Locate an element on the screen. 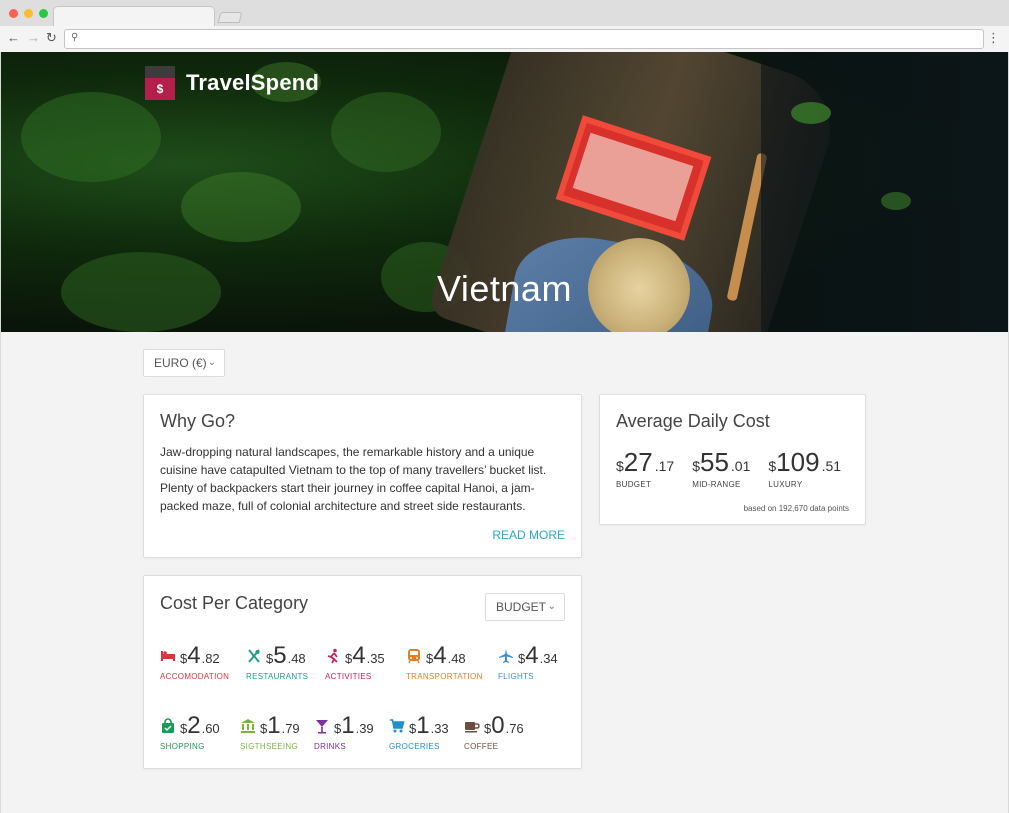 This screenshot has height=813, width=1009. dollar-icon: $ is located at coordinates (160, 89).